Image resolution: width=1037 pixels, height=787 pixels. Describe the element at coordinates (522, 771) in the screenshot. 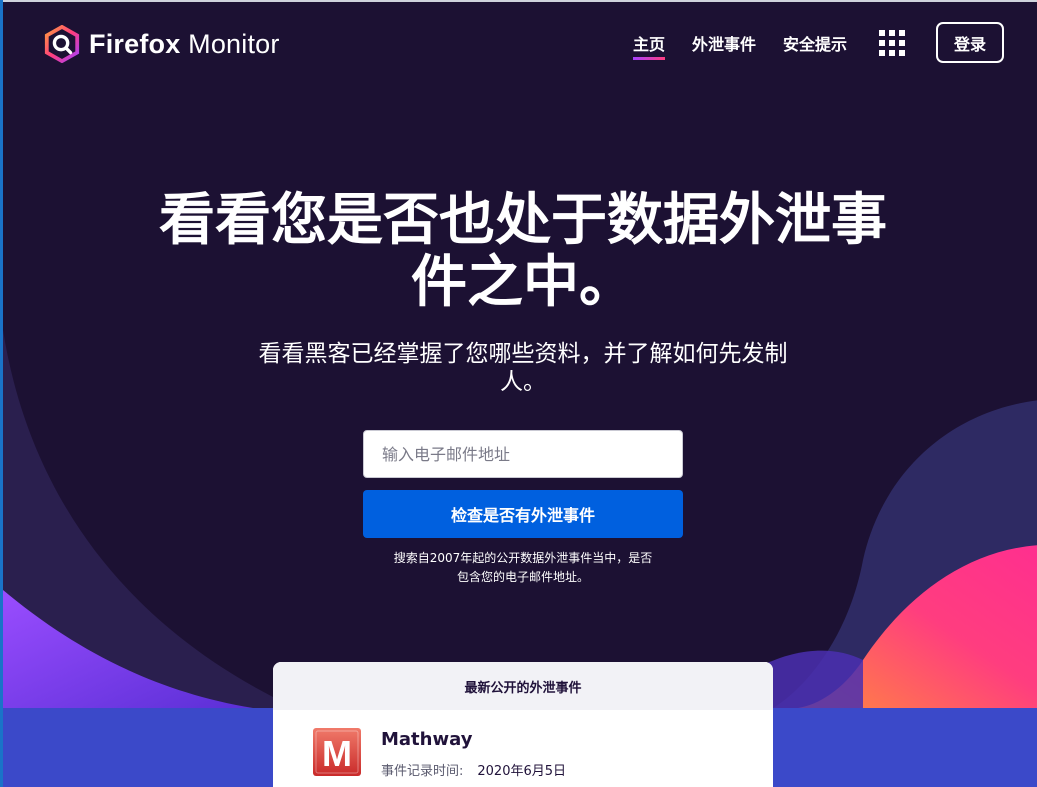

I see `breach-date-value: 2020年6月5日` at that location.